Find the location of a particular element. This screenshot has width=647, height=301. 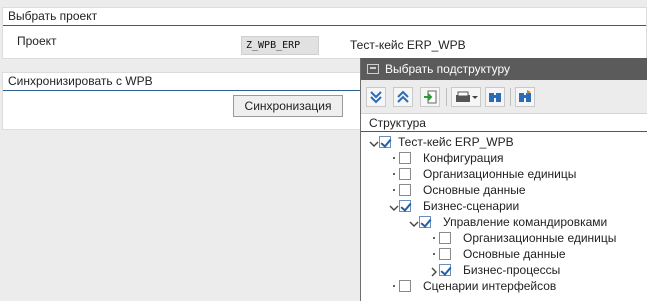

tree-node-label: Управление командировками is located at coordinates (525, 222).